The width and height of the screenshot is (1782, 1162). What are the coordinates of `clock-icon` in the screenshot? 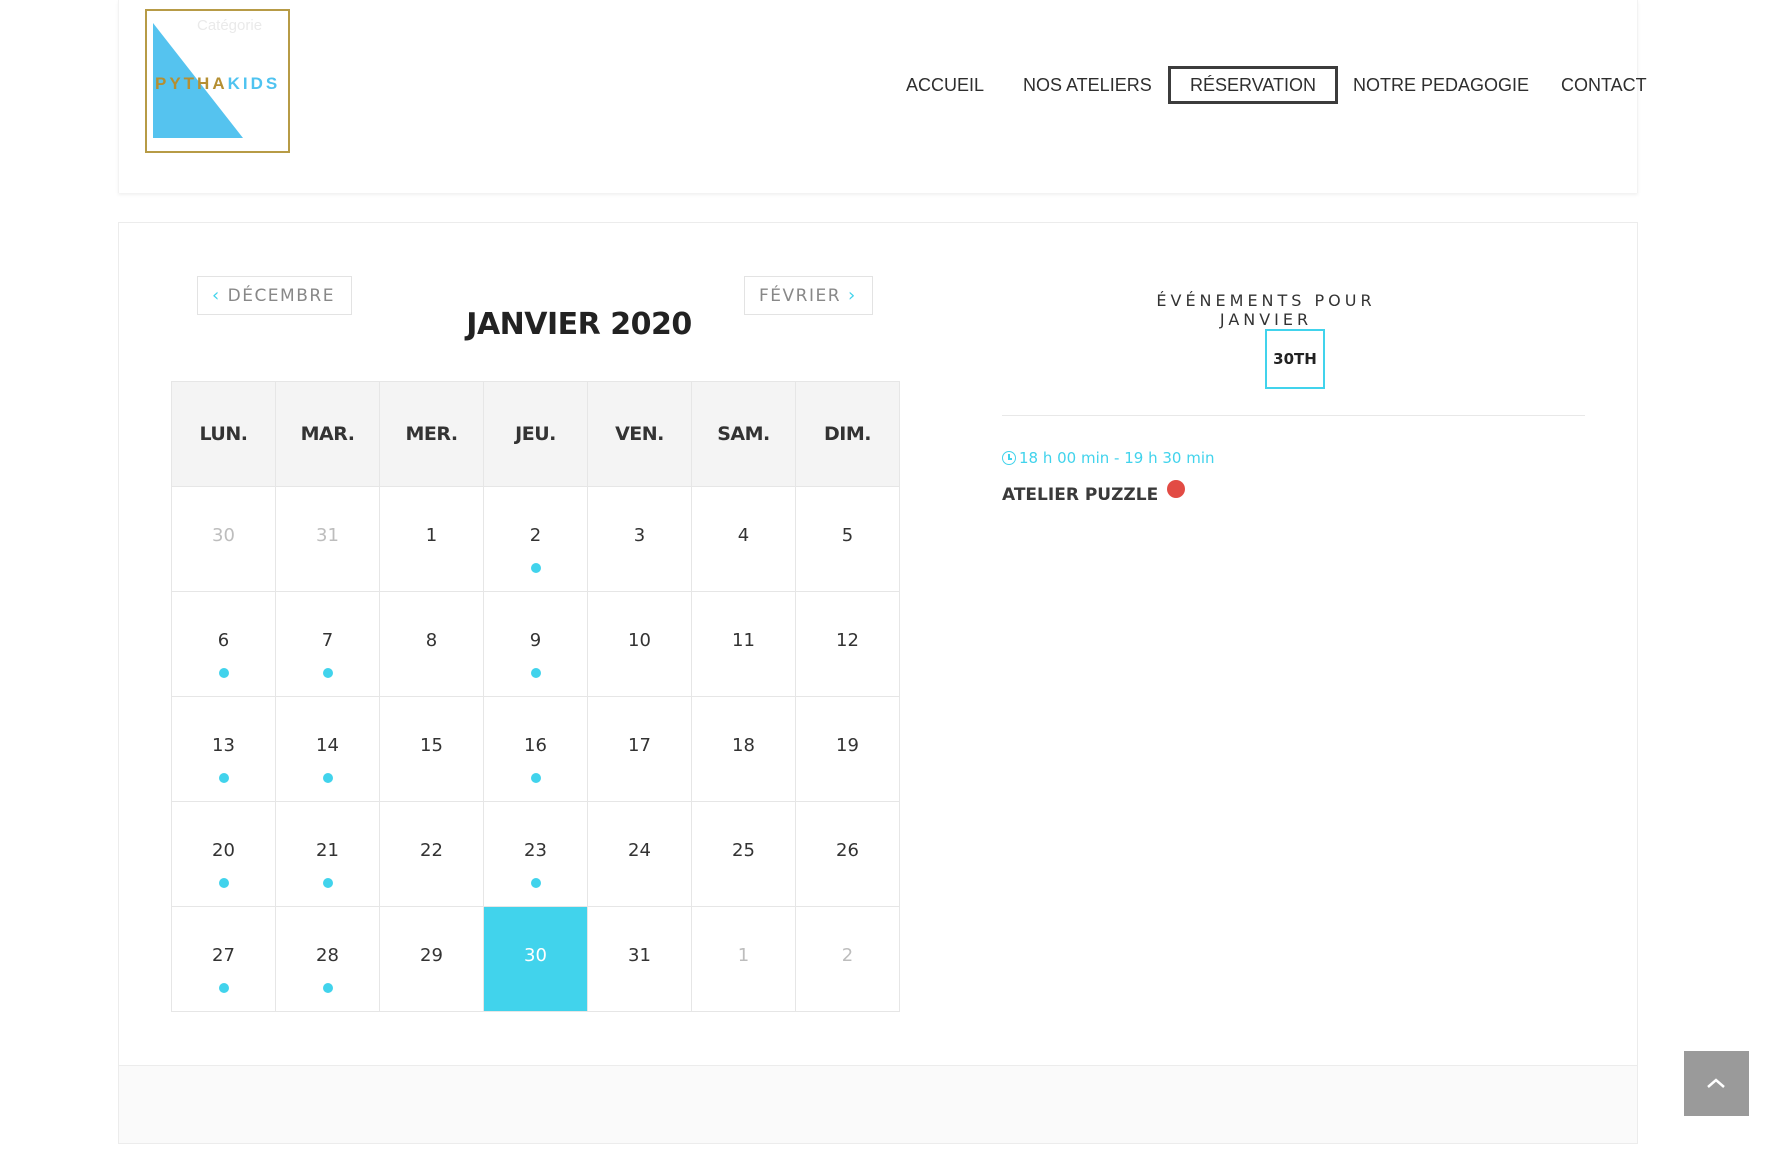 It's located at (1009, 458).